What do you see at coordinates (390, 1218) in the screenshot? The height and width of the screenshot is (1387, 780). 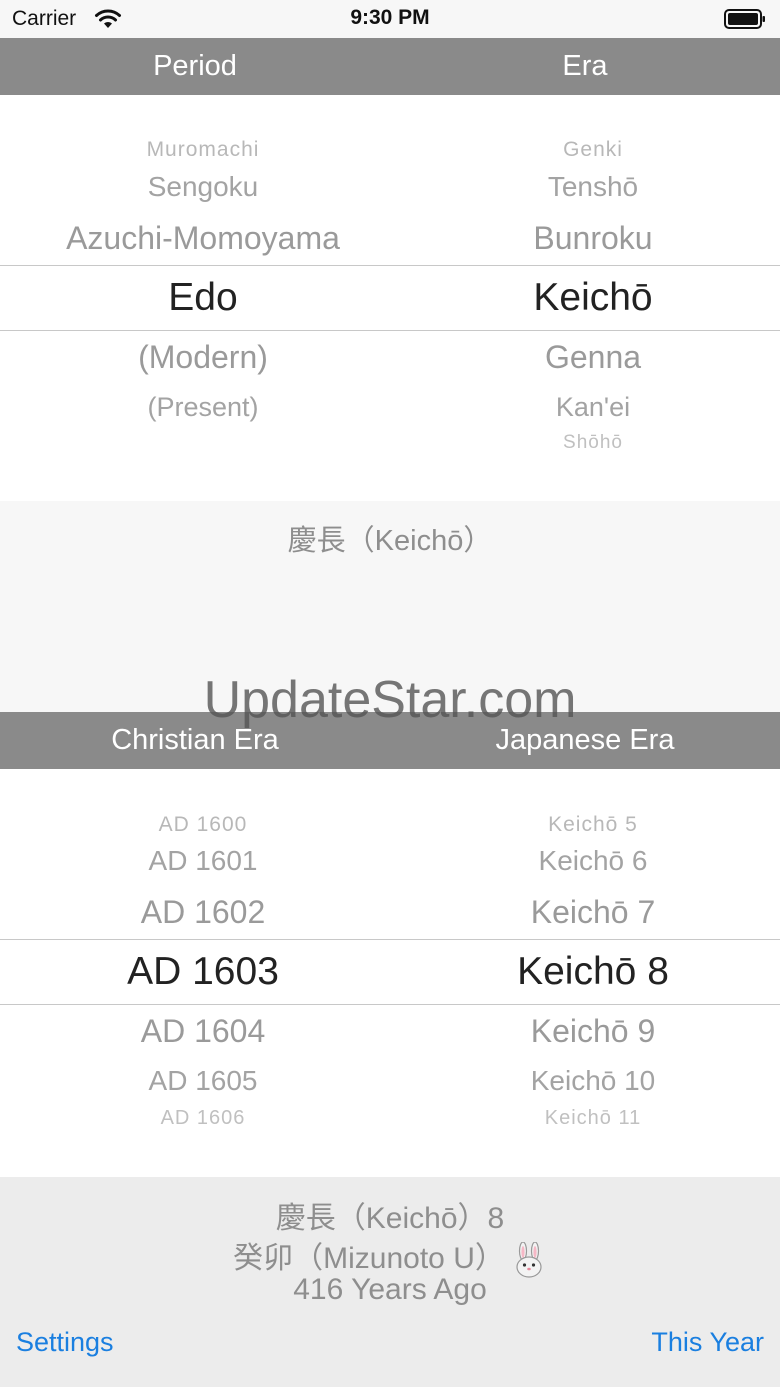 I see `result-era-year: 慶長（Keichō）8` at bounding box center [390, 1218].